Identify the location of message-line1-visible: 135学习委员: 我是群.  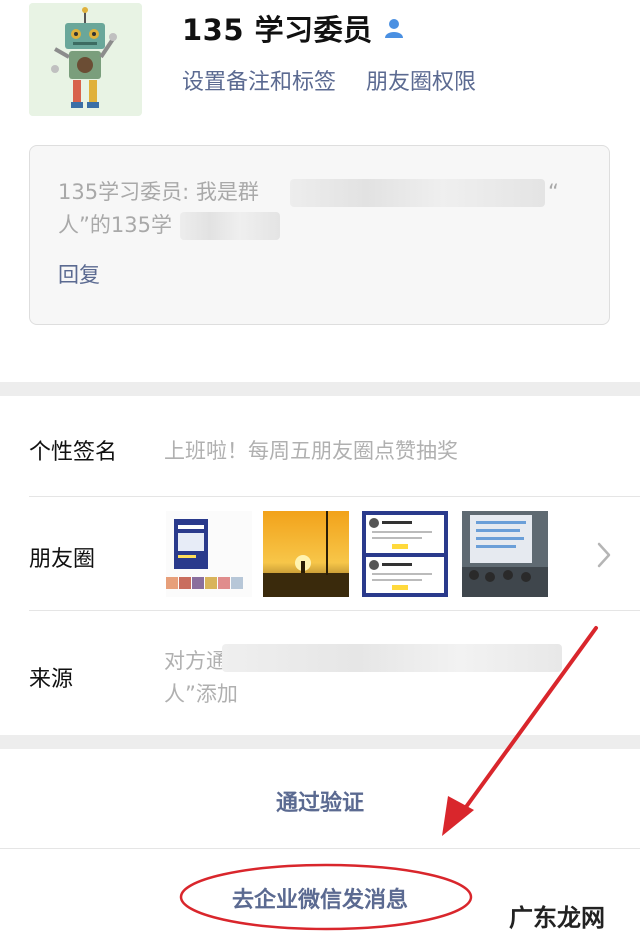
(158, 192).